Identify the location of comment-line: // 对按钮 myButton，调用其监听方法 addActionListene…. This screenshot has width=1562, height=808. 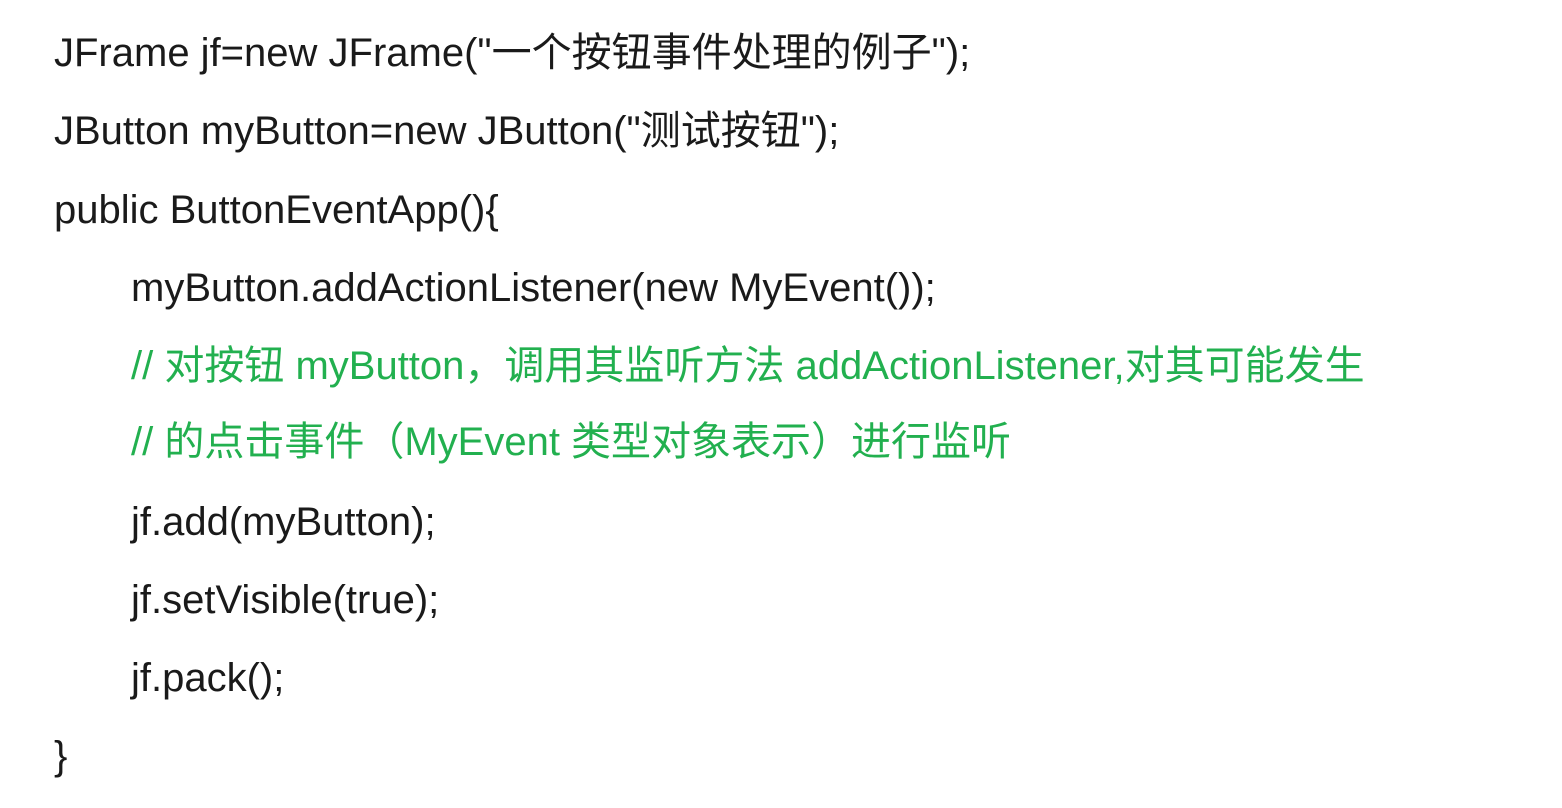
(748, 366).